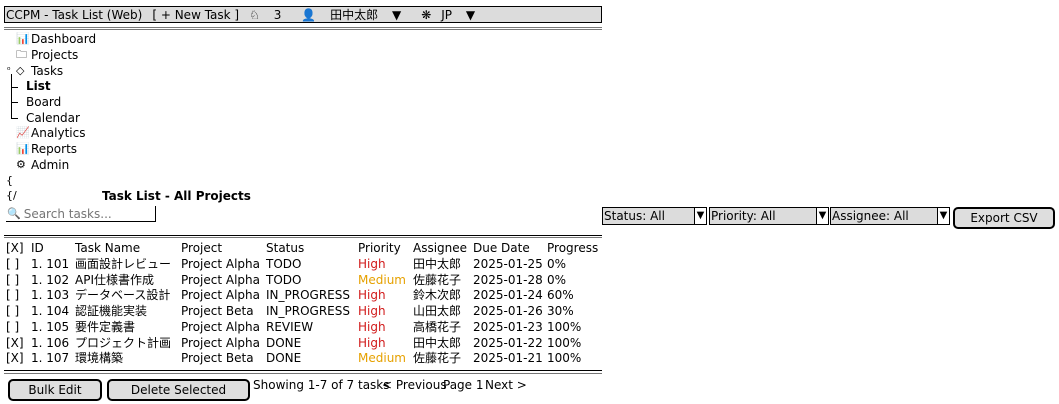 This screenshot has height=404, width=1059. Describe the element at coordinates (285, 248) in the screenshot. I see `column-header-status: Status` at that location.